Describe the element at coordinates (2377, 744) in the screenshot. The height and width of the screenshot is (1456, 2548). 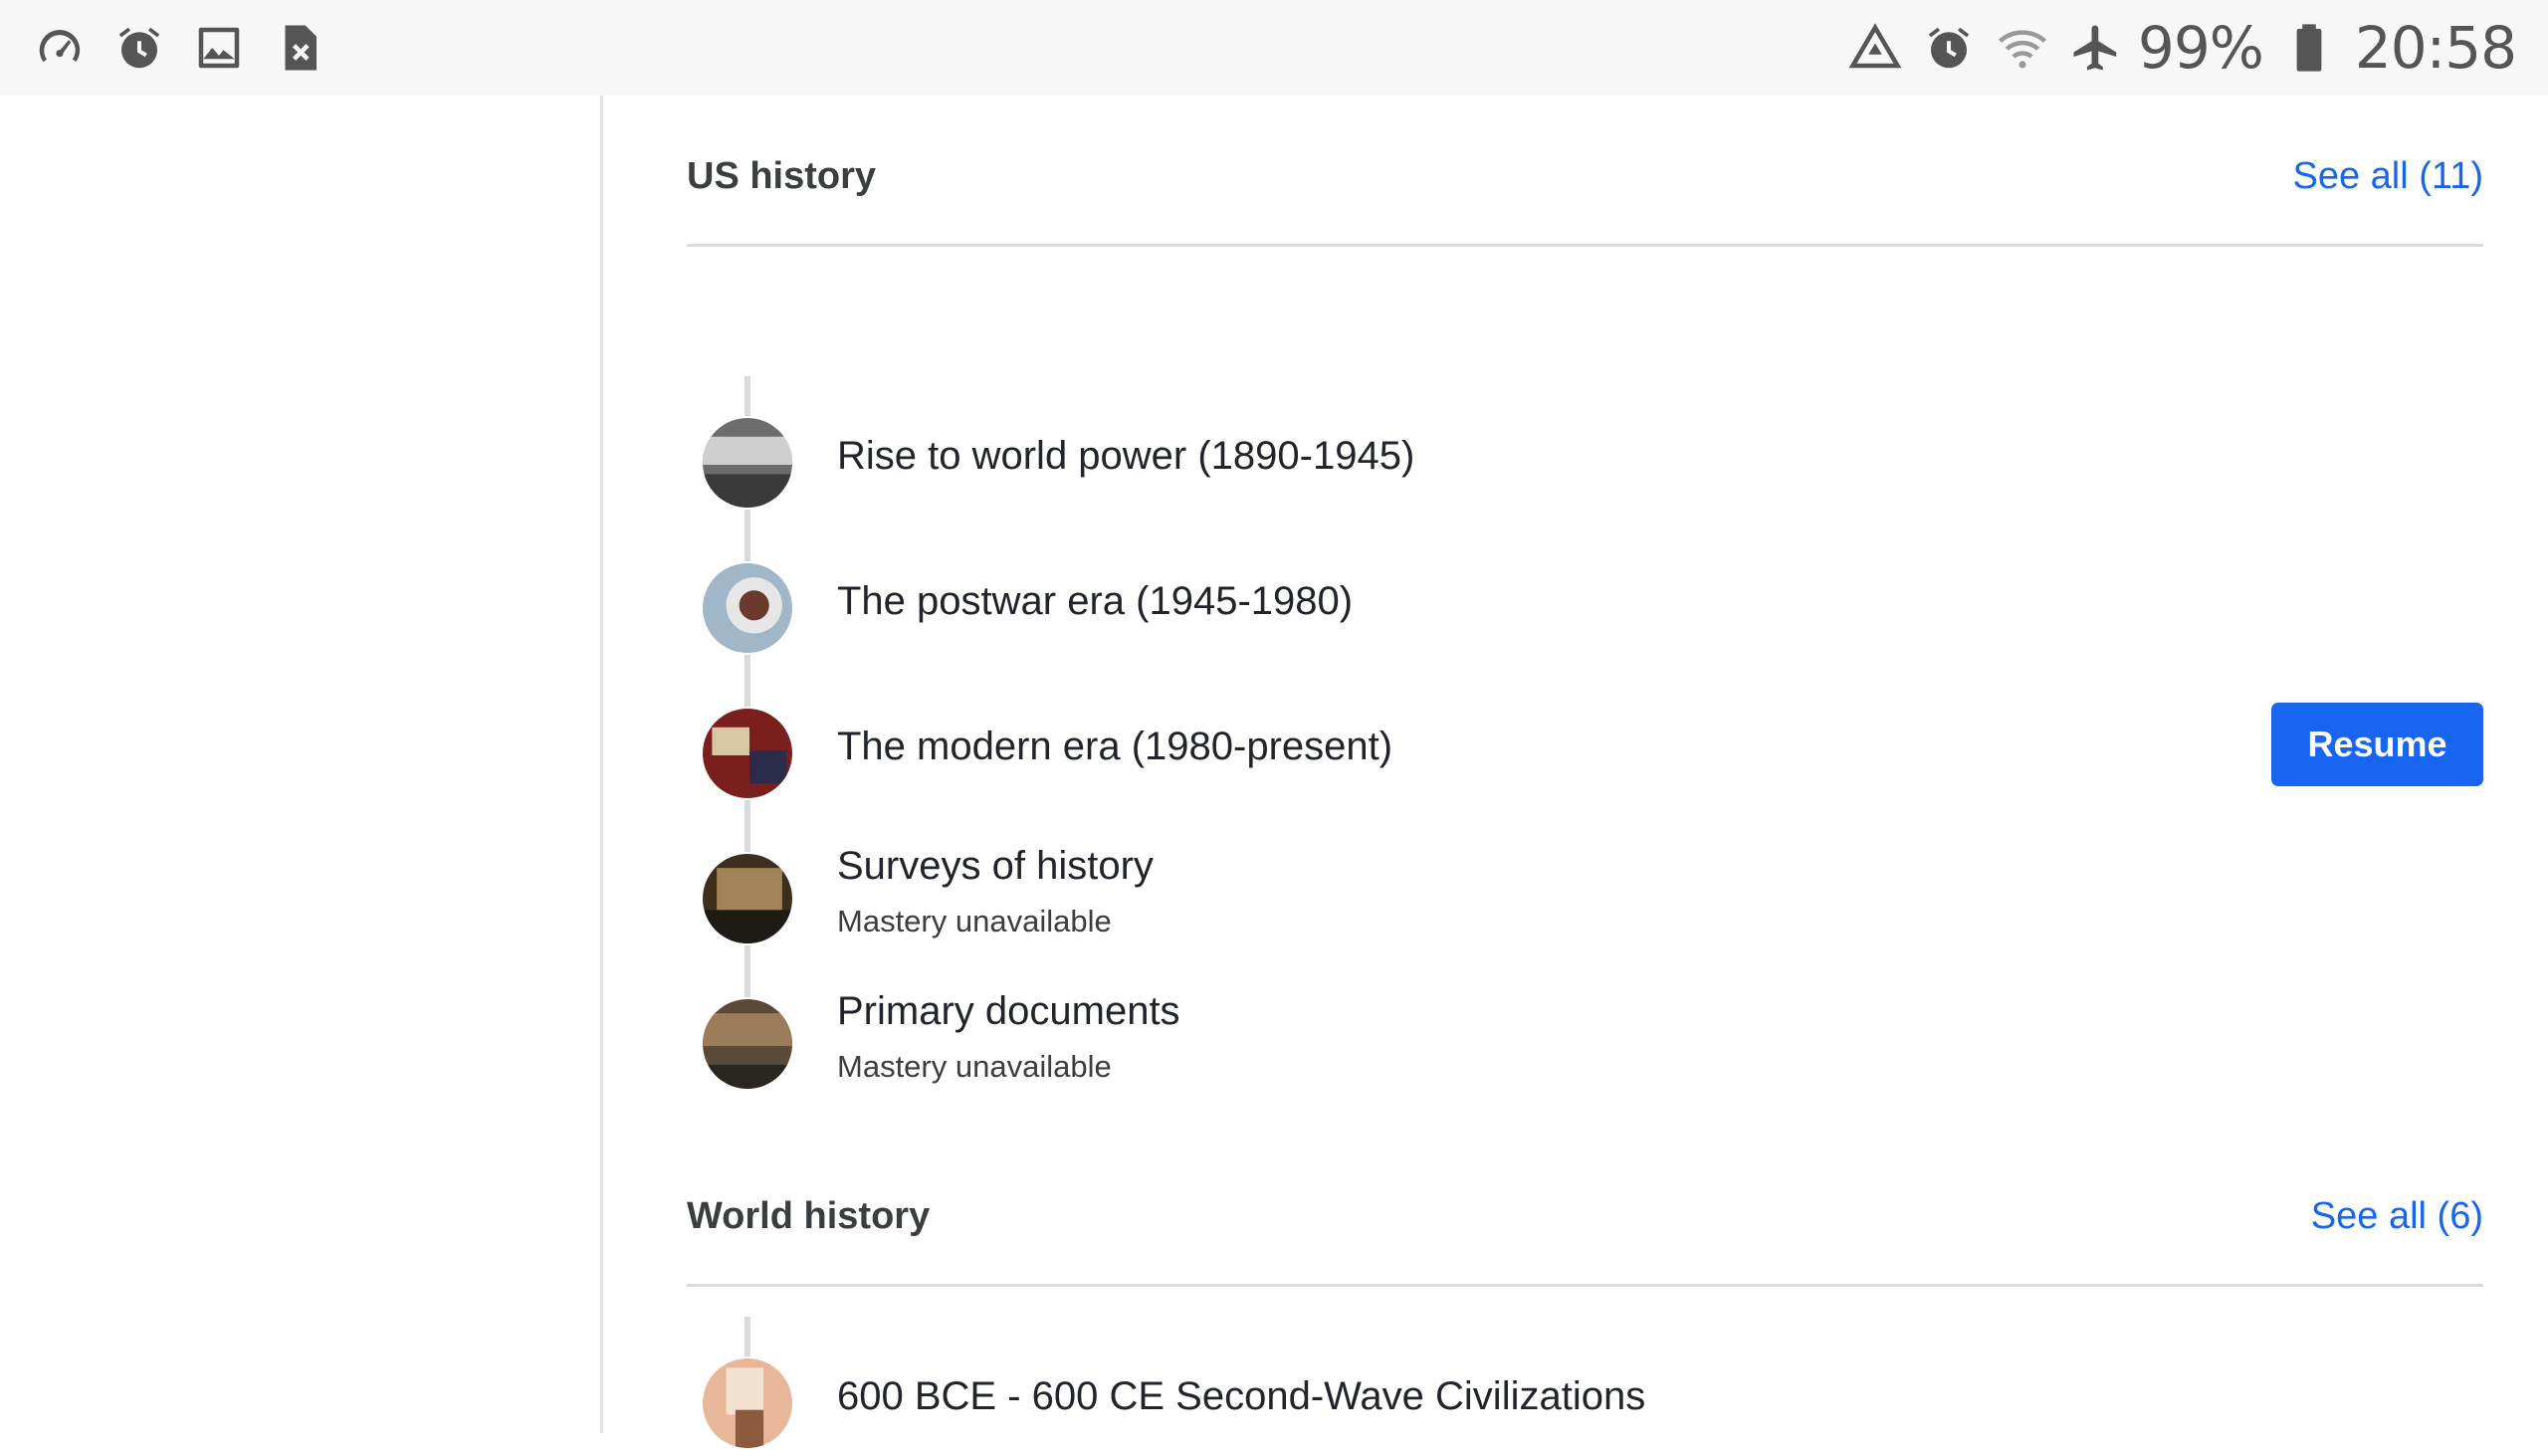
I see `resume-button: Resume` at that location.